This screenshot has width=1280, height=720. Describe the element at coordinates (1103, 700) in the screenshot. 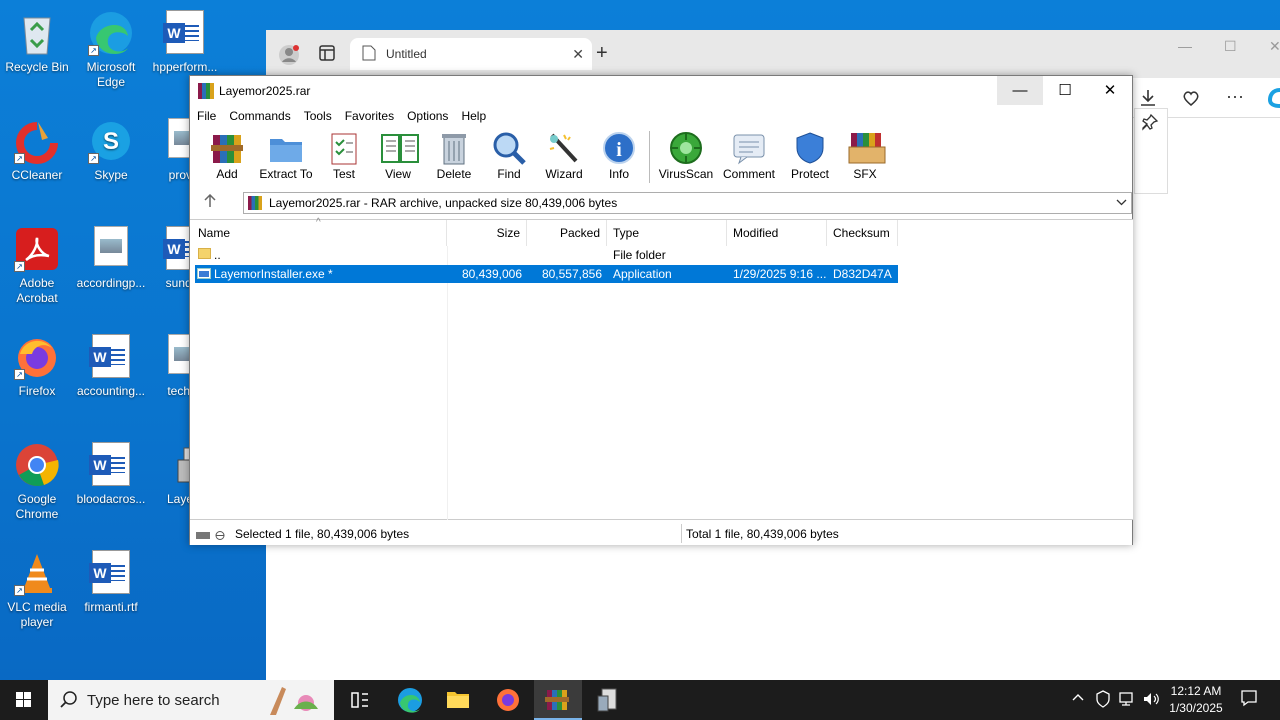

I see `security-icon` at that location.